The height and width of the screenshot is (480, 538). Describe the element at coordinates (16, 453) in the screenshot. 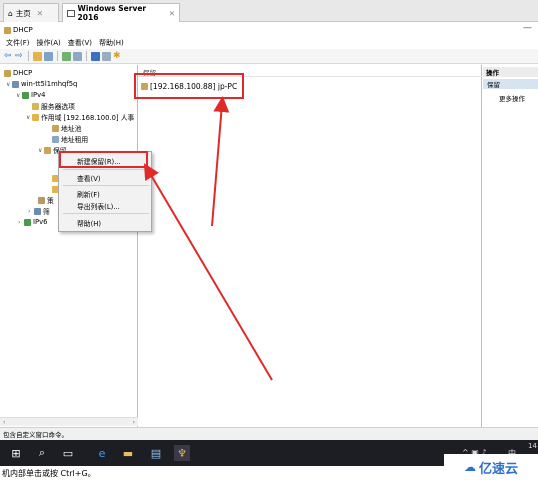

I see `windows-start-icon: ⊞` at that location.